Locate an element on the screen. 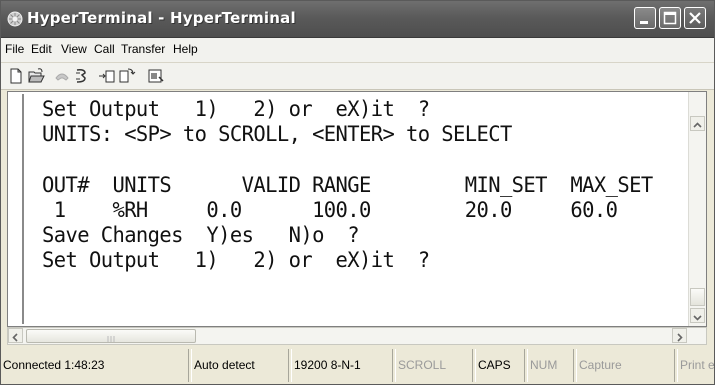 This screenshot has height=385, width=715. close-icon is located at coordinates (695, 18).